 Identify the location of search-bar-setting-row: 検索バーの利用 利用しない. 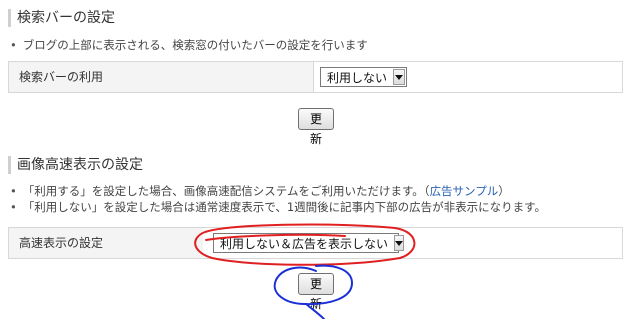
(315, 77).